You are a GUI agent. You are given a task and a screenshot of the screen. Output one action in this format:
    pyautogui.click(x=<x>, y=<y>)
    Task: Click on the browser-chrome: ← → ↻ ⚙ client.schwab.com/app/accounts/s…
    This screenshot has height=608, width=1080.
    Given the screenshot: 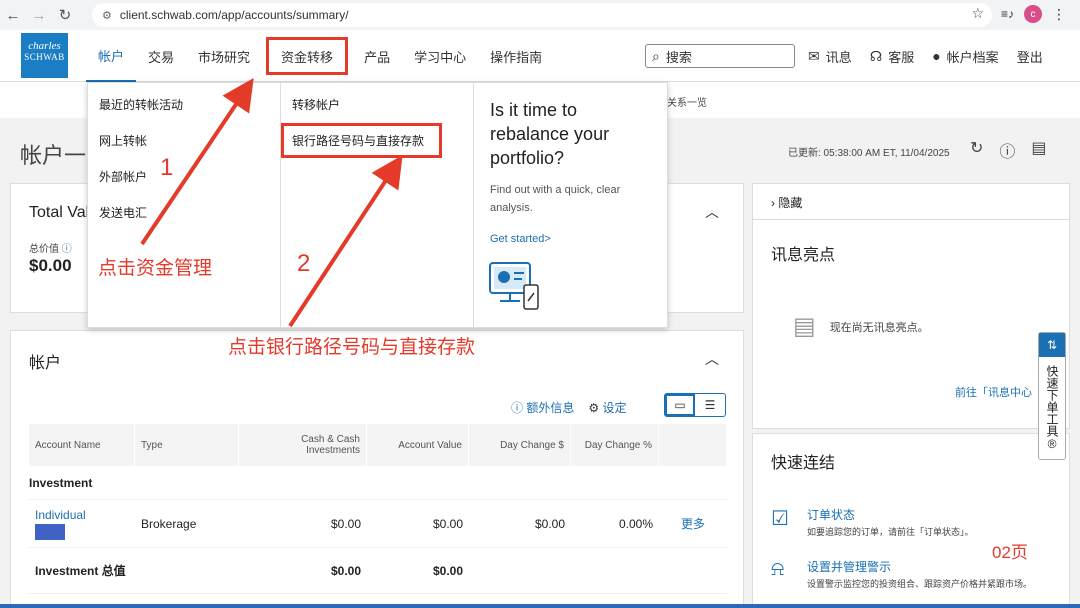 What is the action you would take?
    pyautogui.click(x=540, y=15)
    